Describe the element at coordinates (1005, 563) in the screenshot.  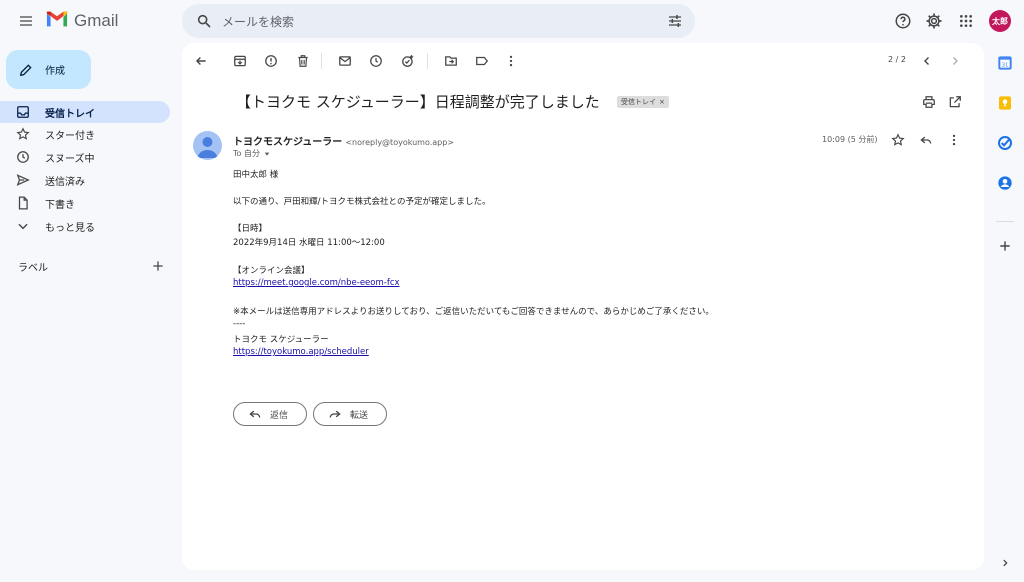
I see `expand-panel-chevron-icon` at that location.